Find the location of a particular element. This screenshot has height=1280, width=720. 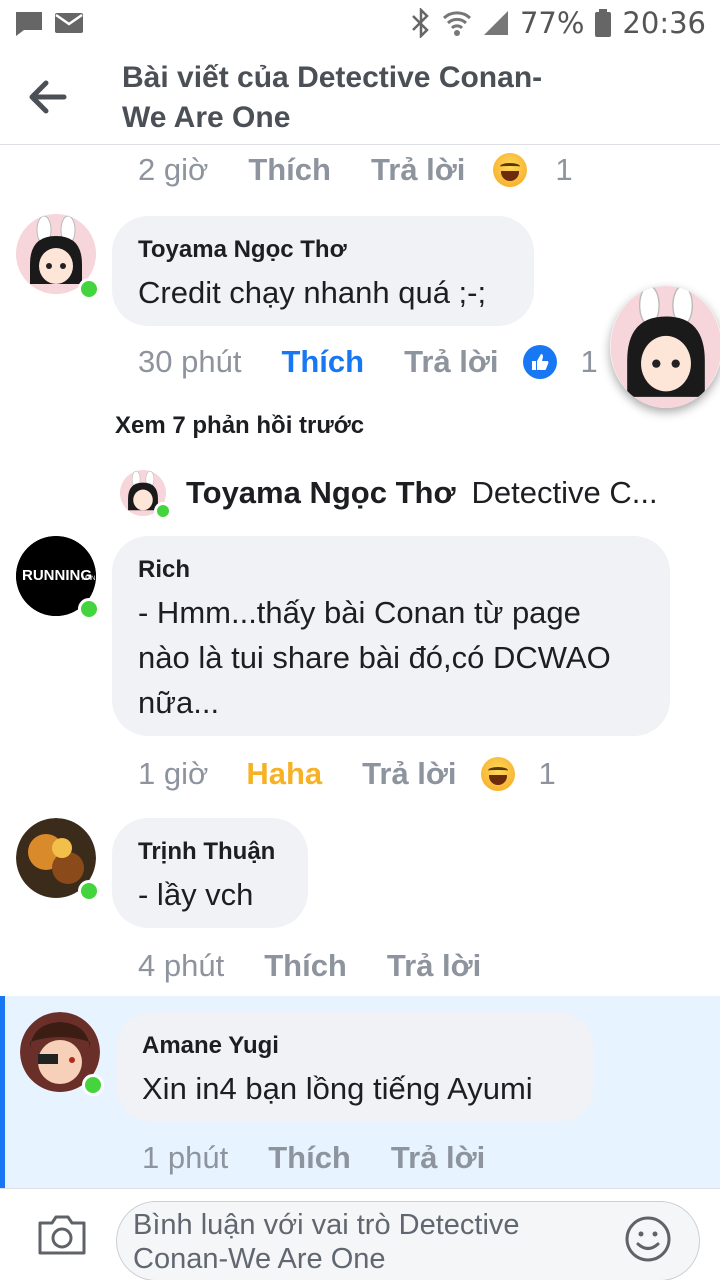

emoji-icon is located at coordinates (648, 1239).